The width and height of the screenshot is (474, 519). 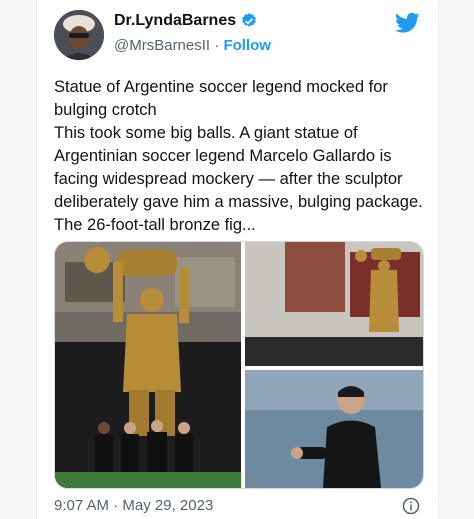 What do you see at coordinates (247, 45) in the screenshot?
I see `follow-button: Follow` at bounding box center [247, 45].